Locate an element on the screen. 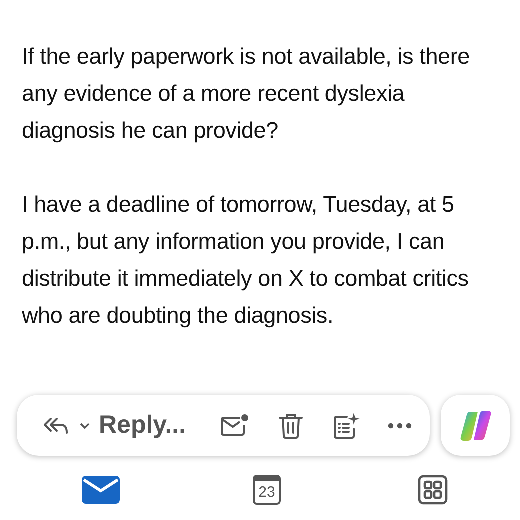 This screenshot has width=520, height=520. more-button is located at coordinates (400, 425).